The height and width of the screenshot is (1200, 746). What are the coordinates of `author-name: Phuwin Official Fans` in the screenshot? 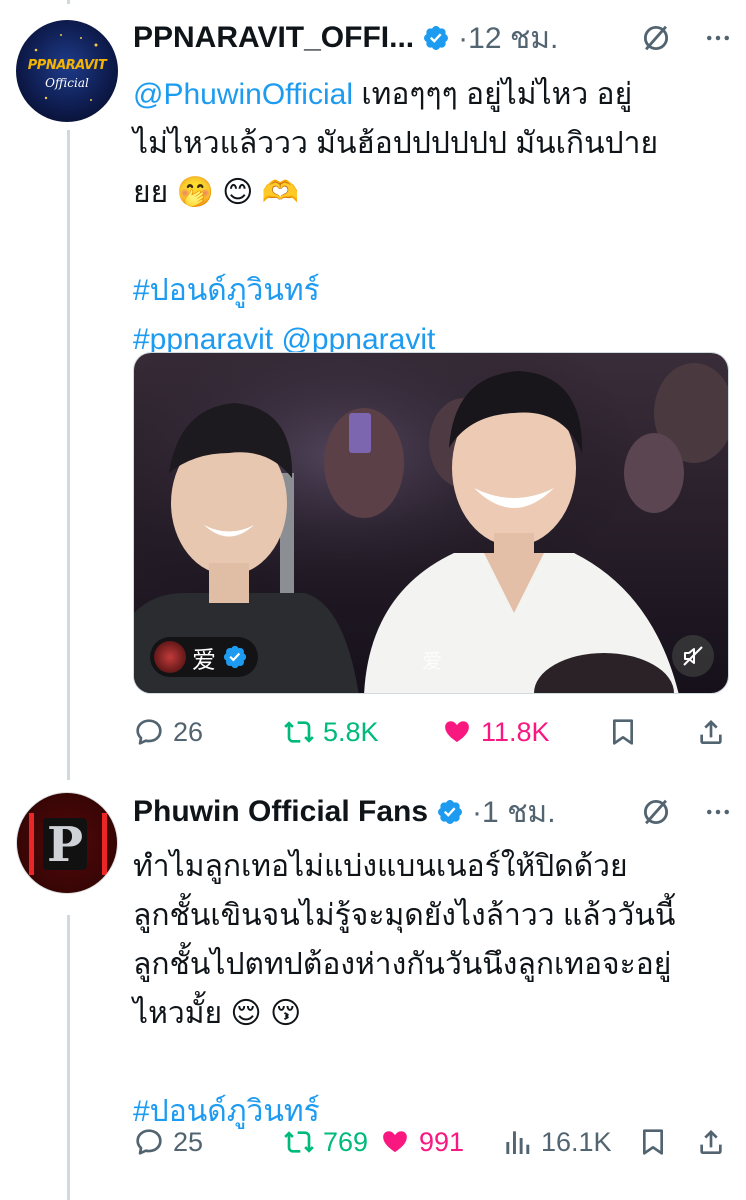 It's located at (280, 812).